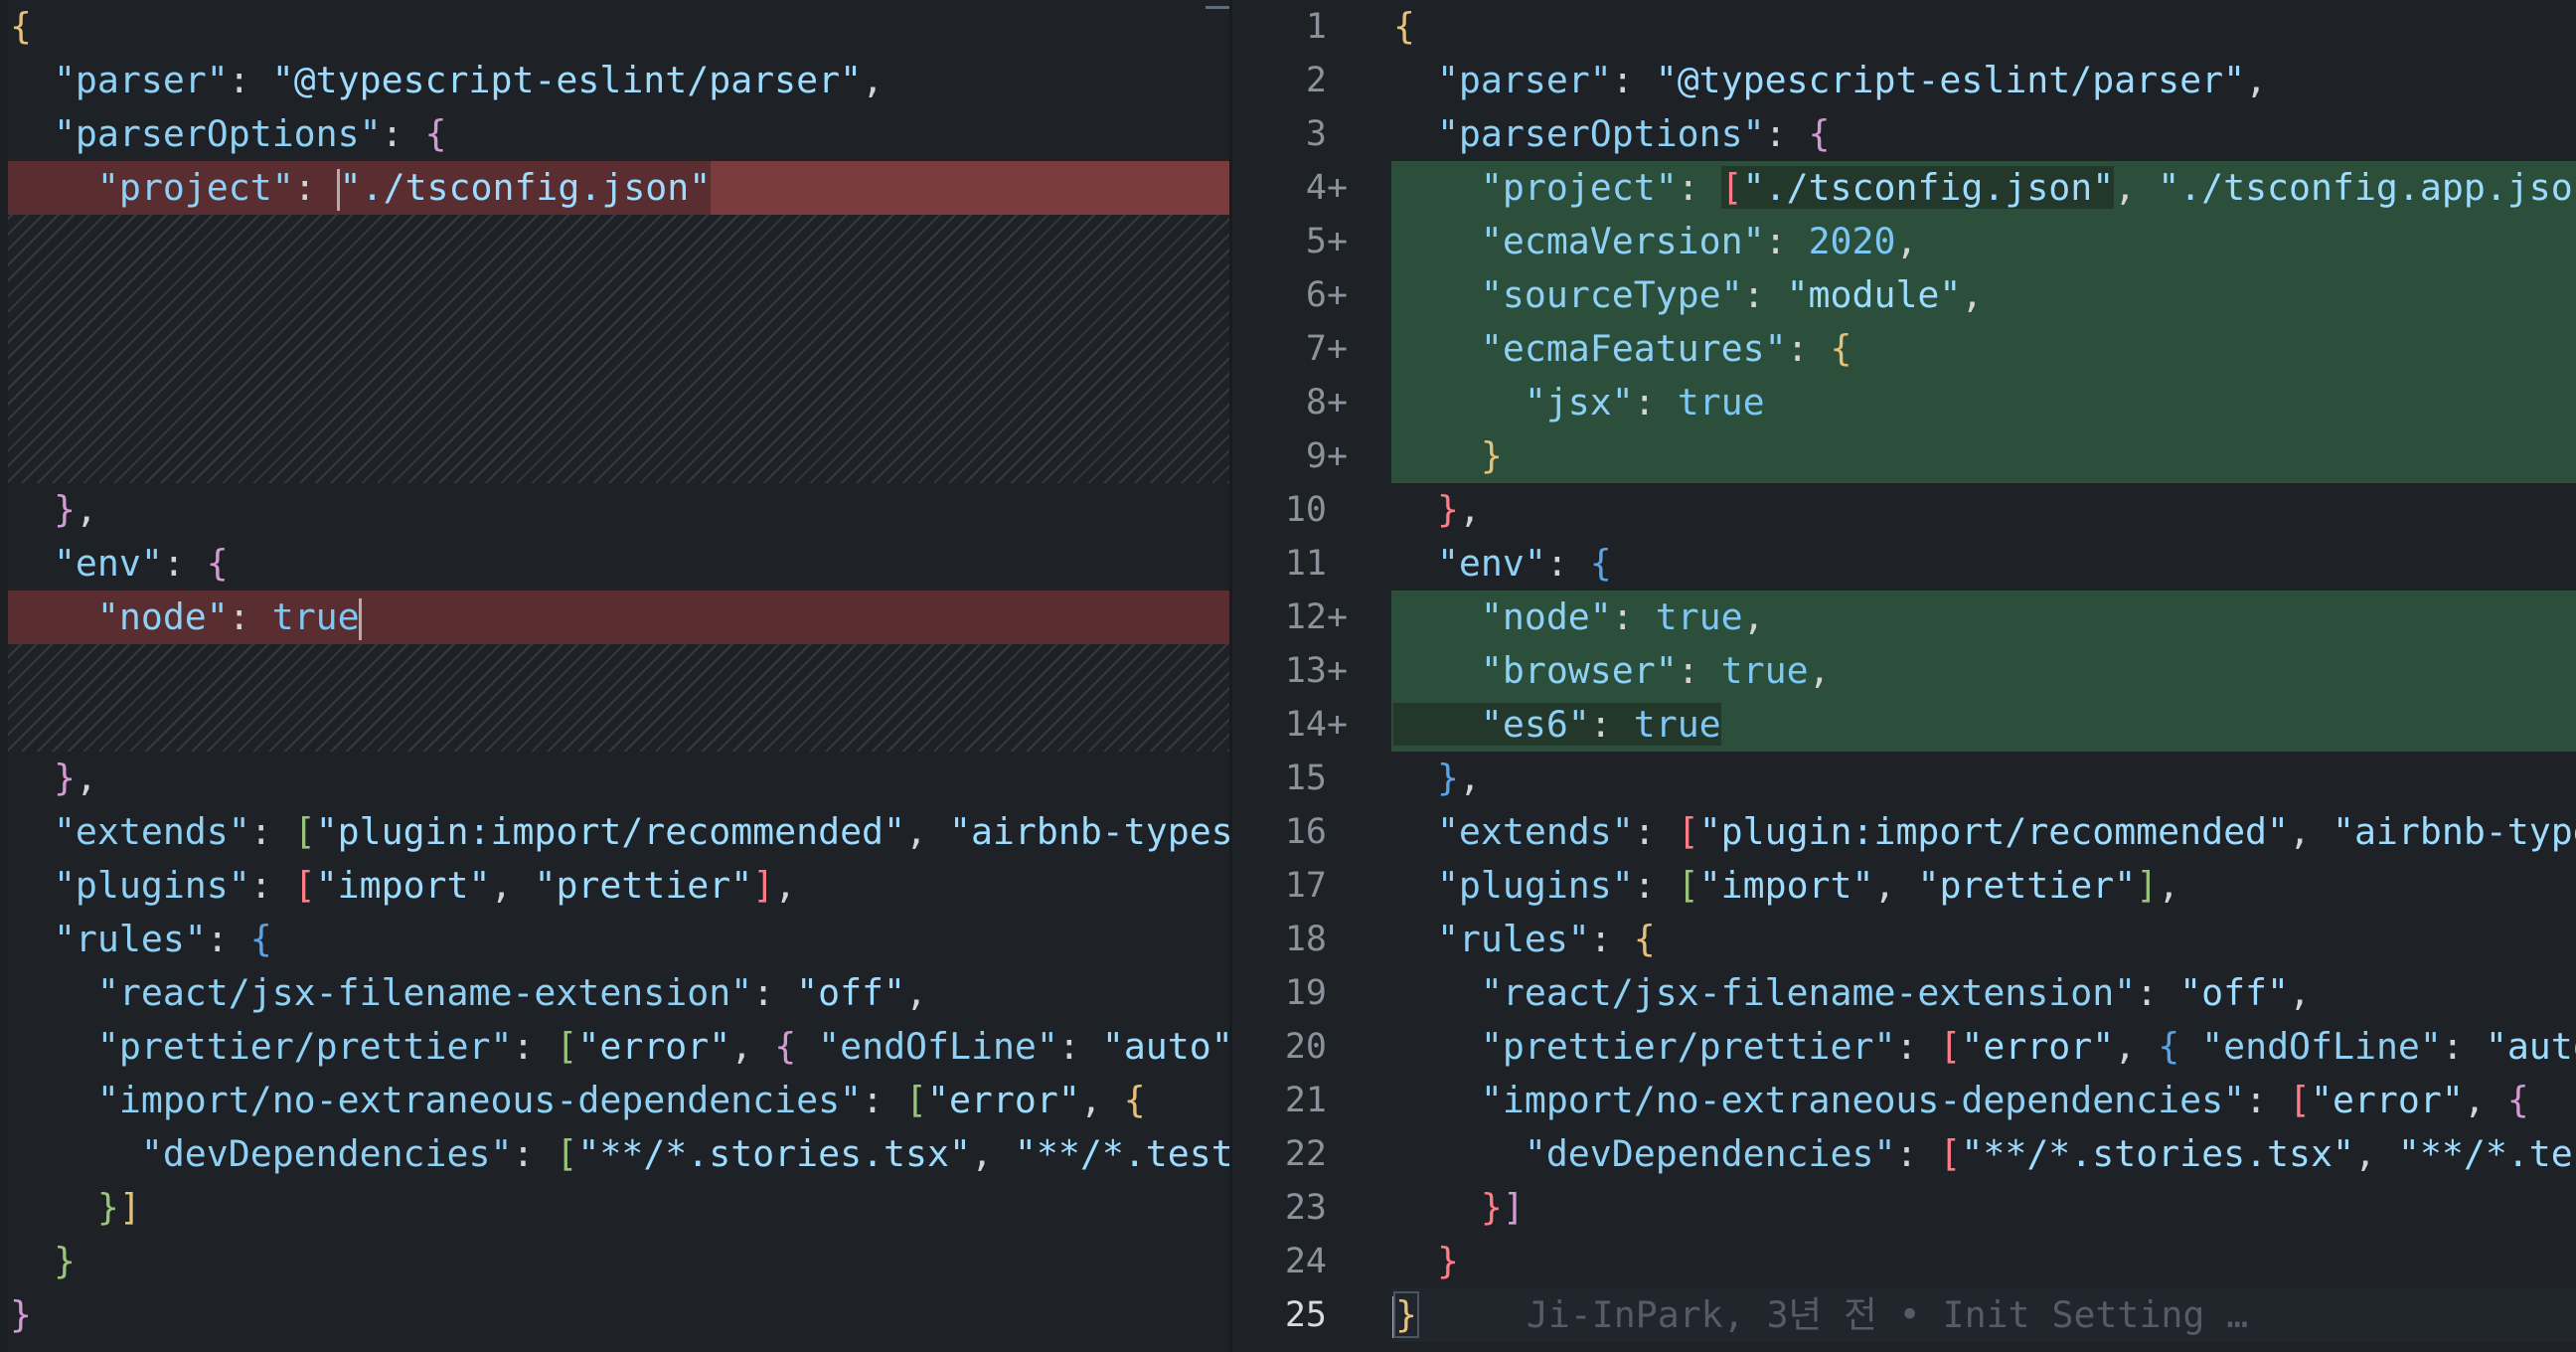  Describe the element at coordinates (360, 618) in the screenshot. I see `text-cursor` at that location.